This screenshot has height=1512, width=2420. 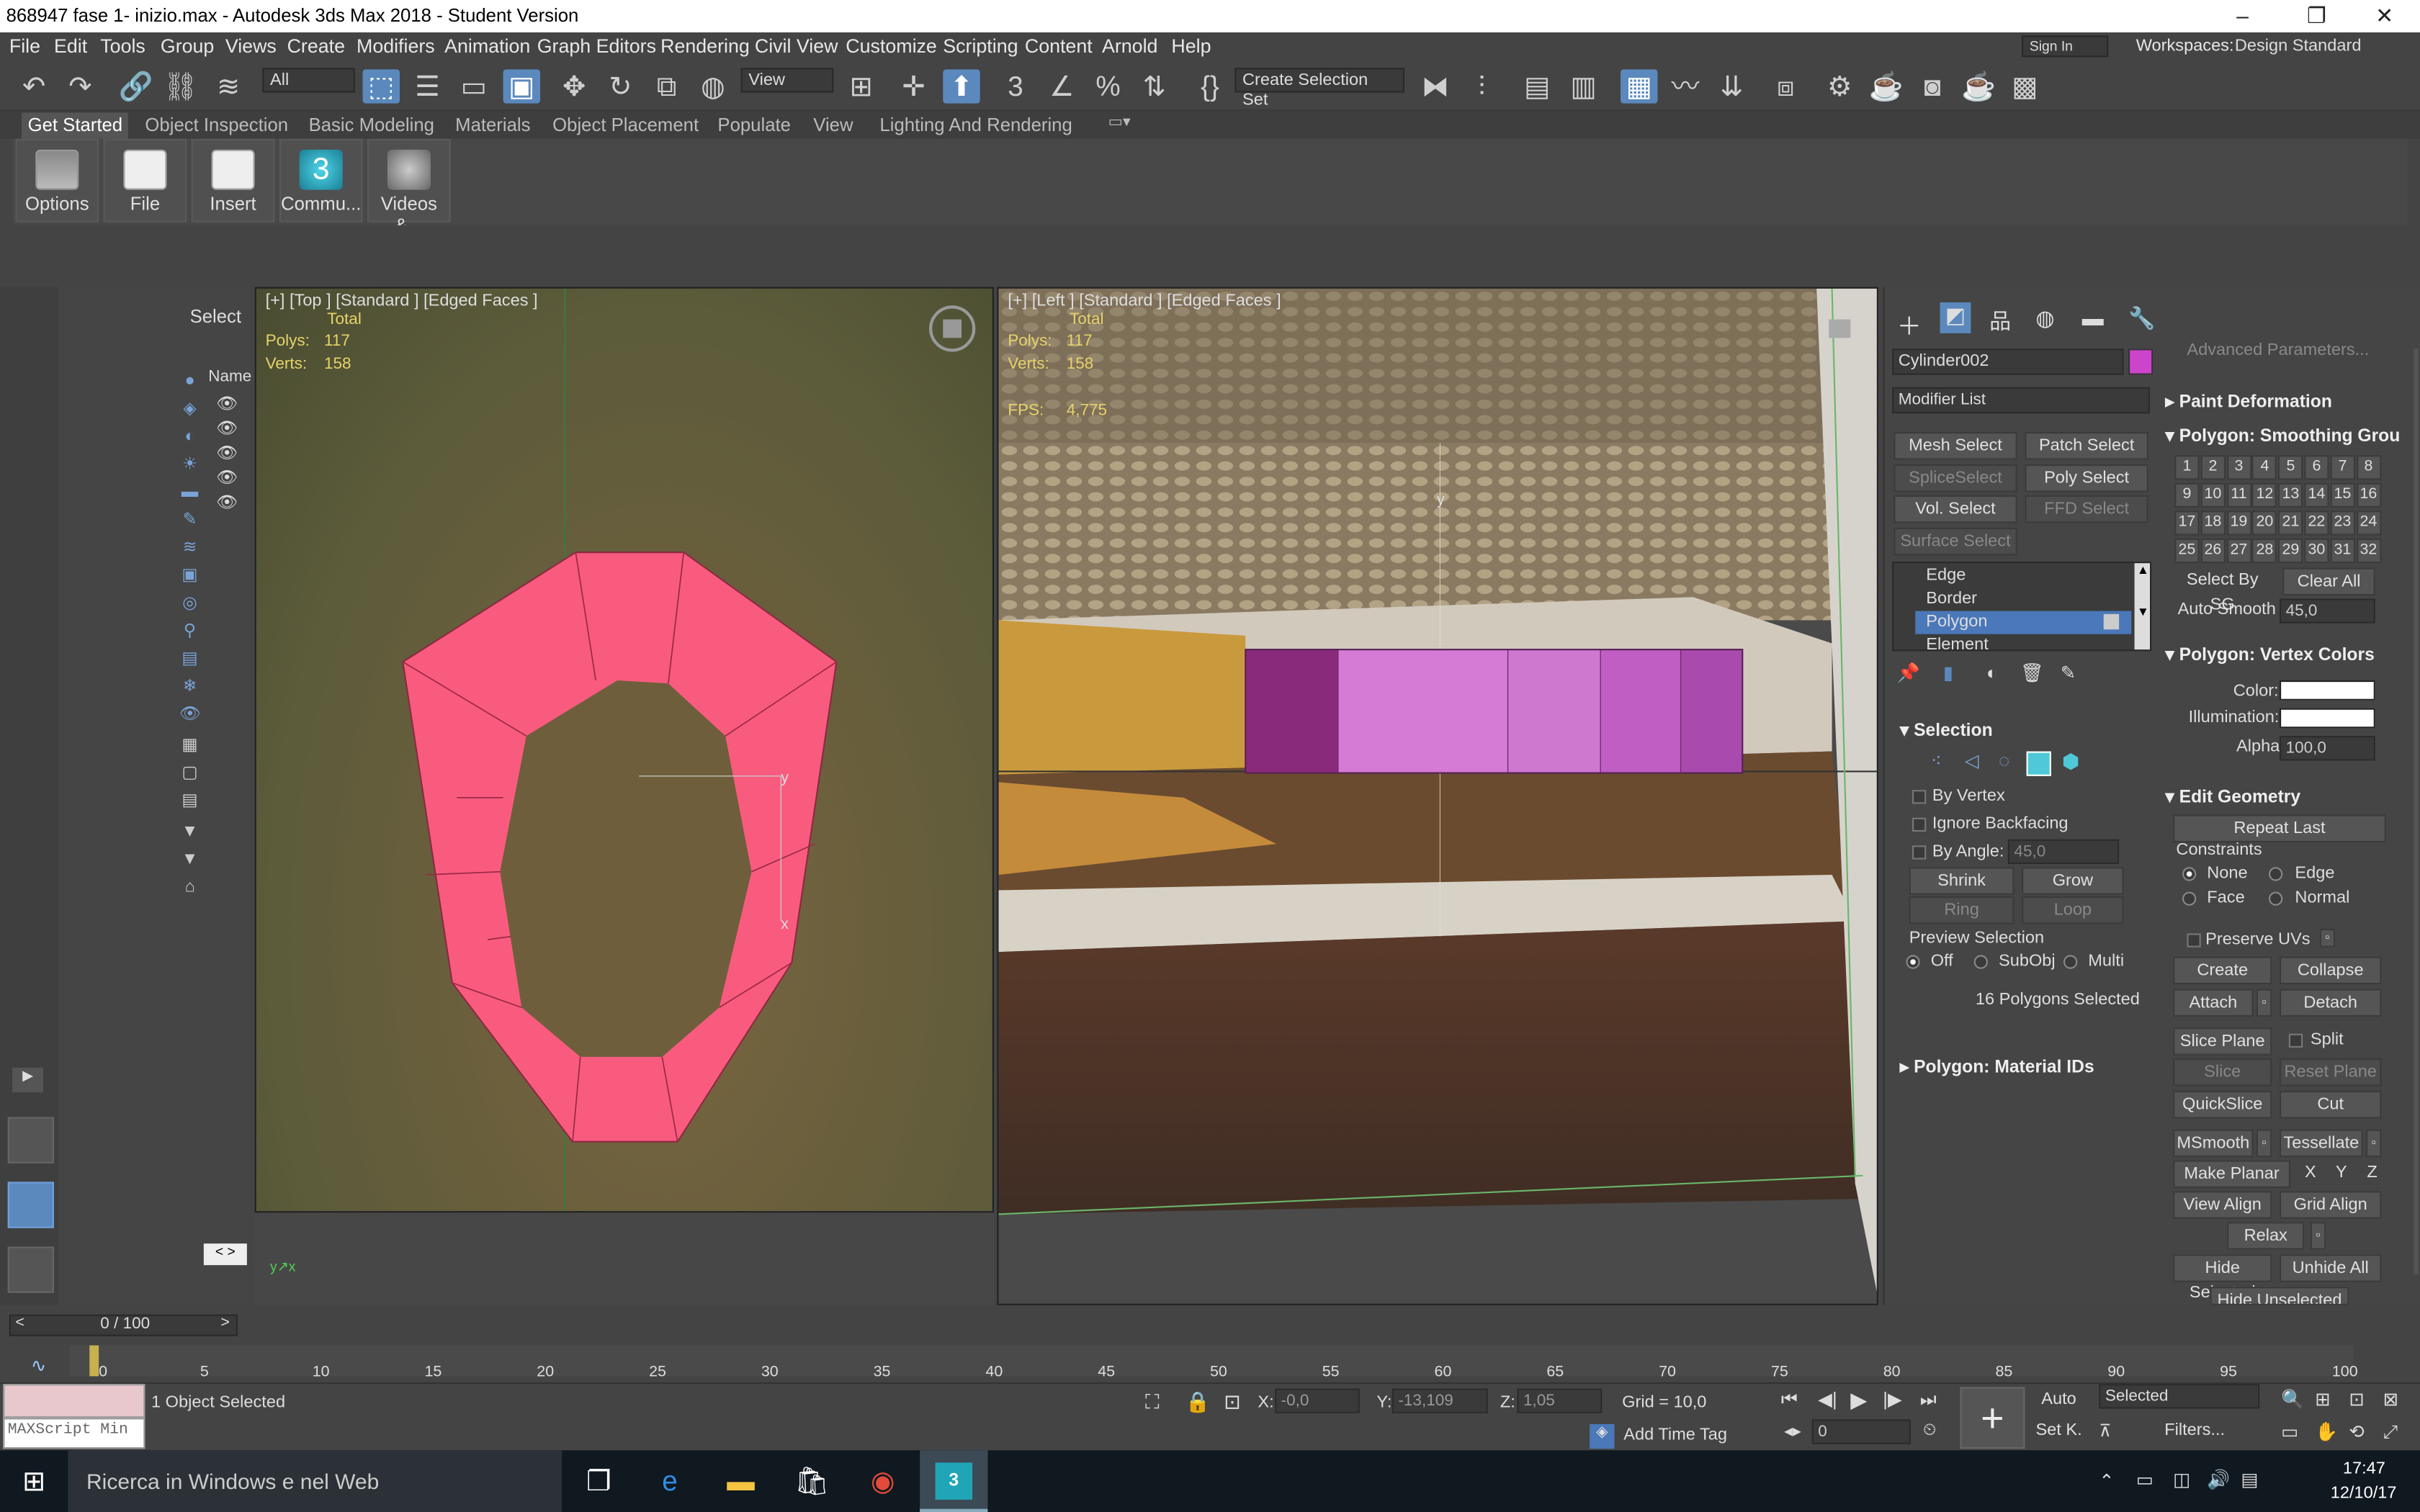 What do you see at coordinates (225, 1254) in the screenshot?
I see `scroll-arrows: < >` at bounding box center [225, 1254].